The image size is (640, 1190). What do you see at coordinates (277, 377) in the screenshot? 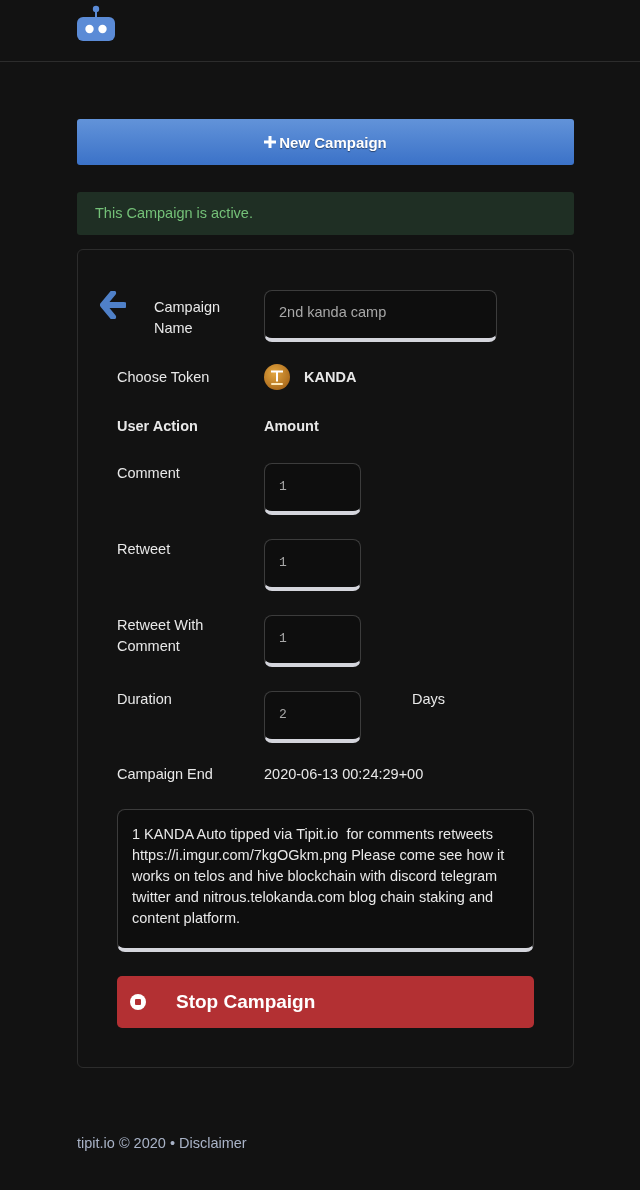
I see `token-coin-icon` at bounding box center [277, 377].